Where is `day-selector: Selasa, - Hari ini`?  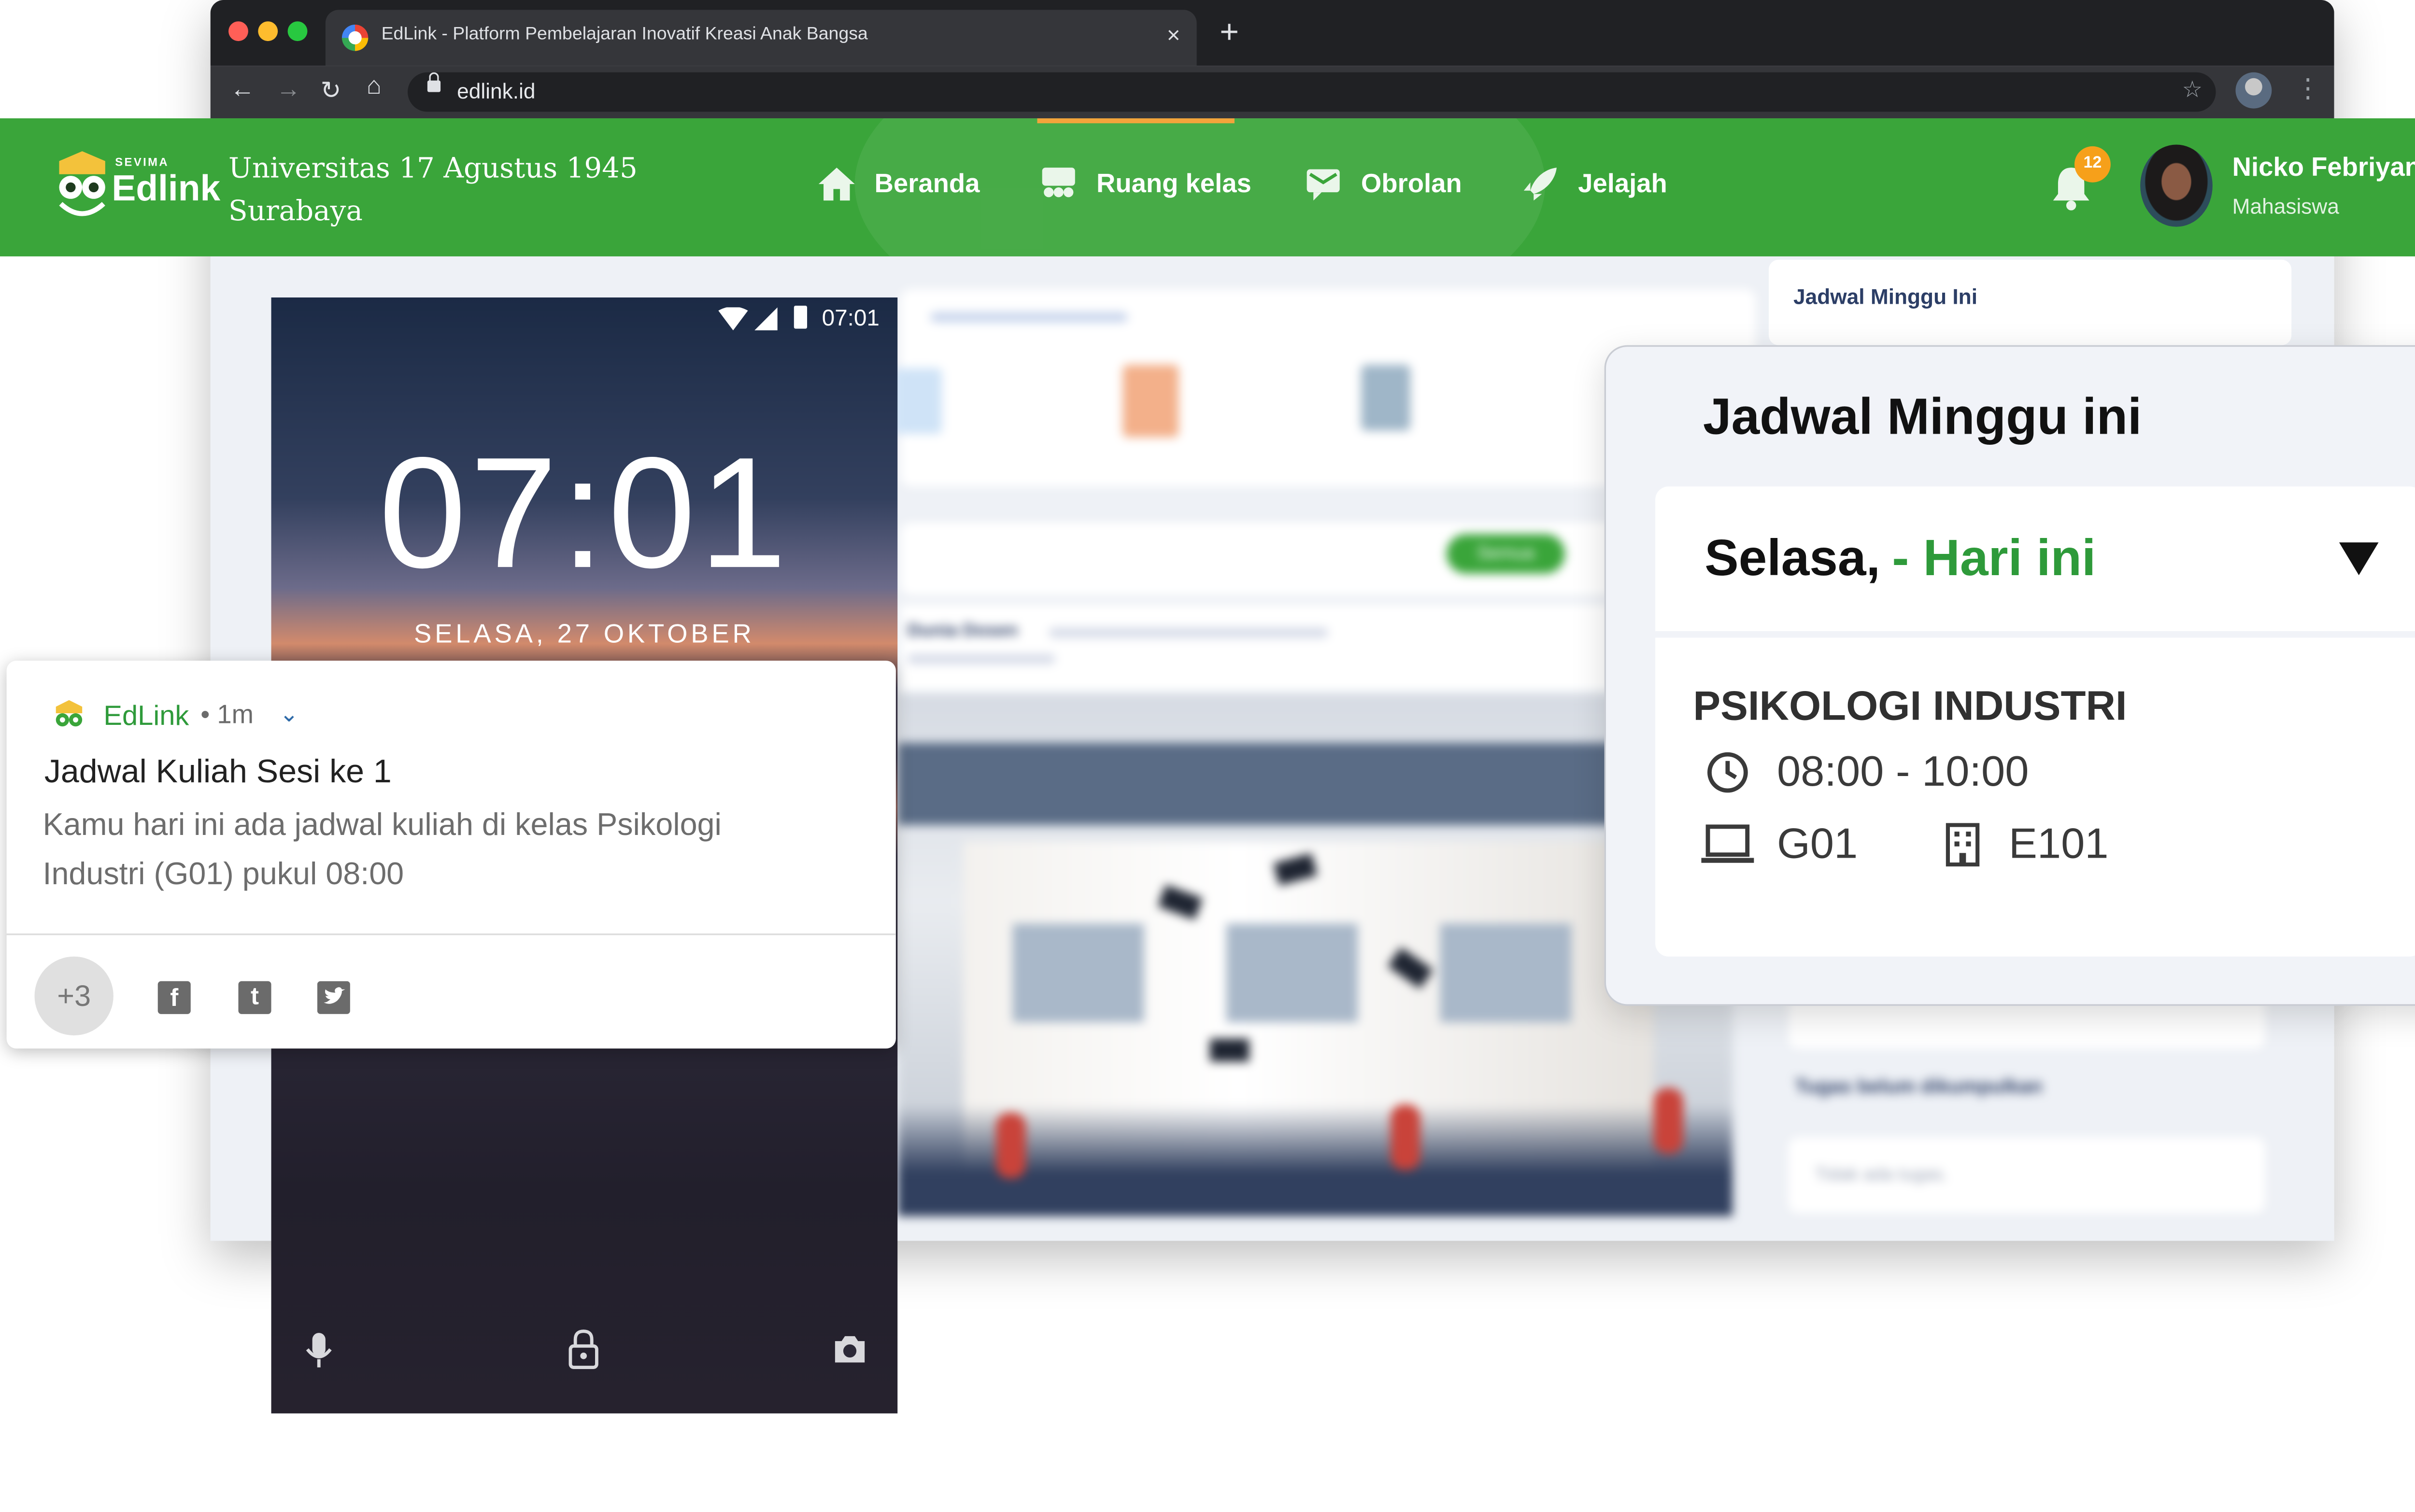
day-selector: Selasa, - Hari ini is located at coordinates (2035, 558).